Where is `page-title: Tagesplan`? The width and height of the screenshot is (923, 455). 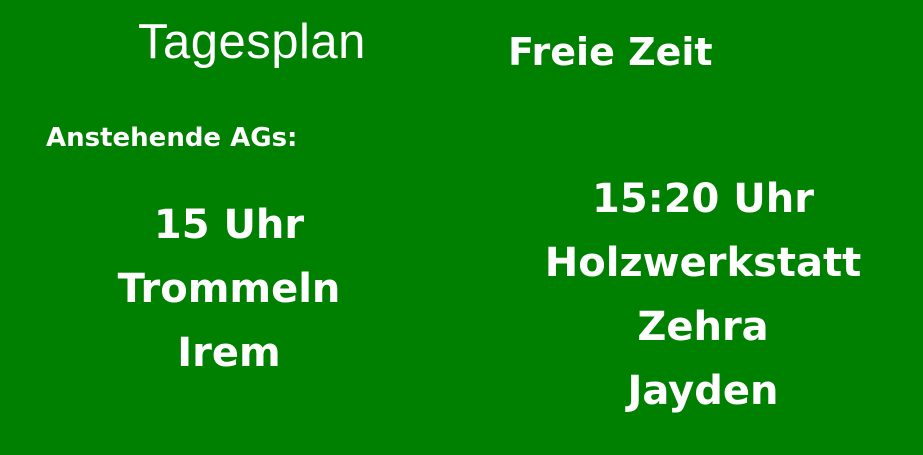 page-title: Tagesplan is located at coordinates (252, 42).